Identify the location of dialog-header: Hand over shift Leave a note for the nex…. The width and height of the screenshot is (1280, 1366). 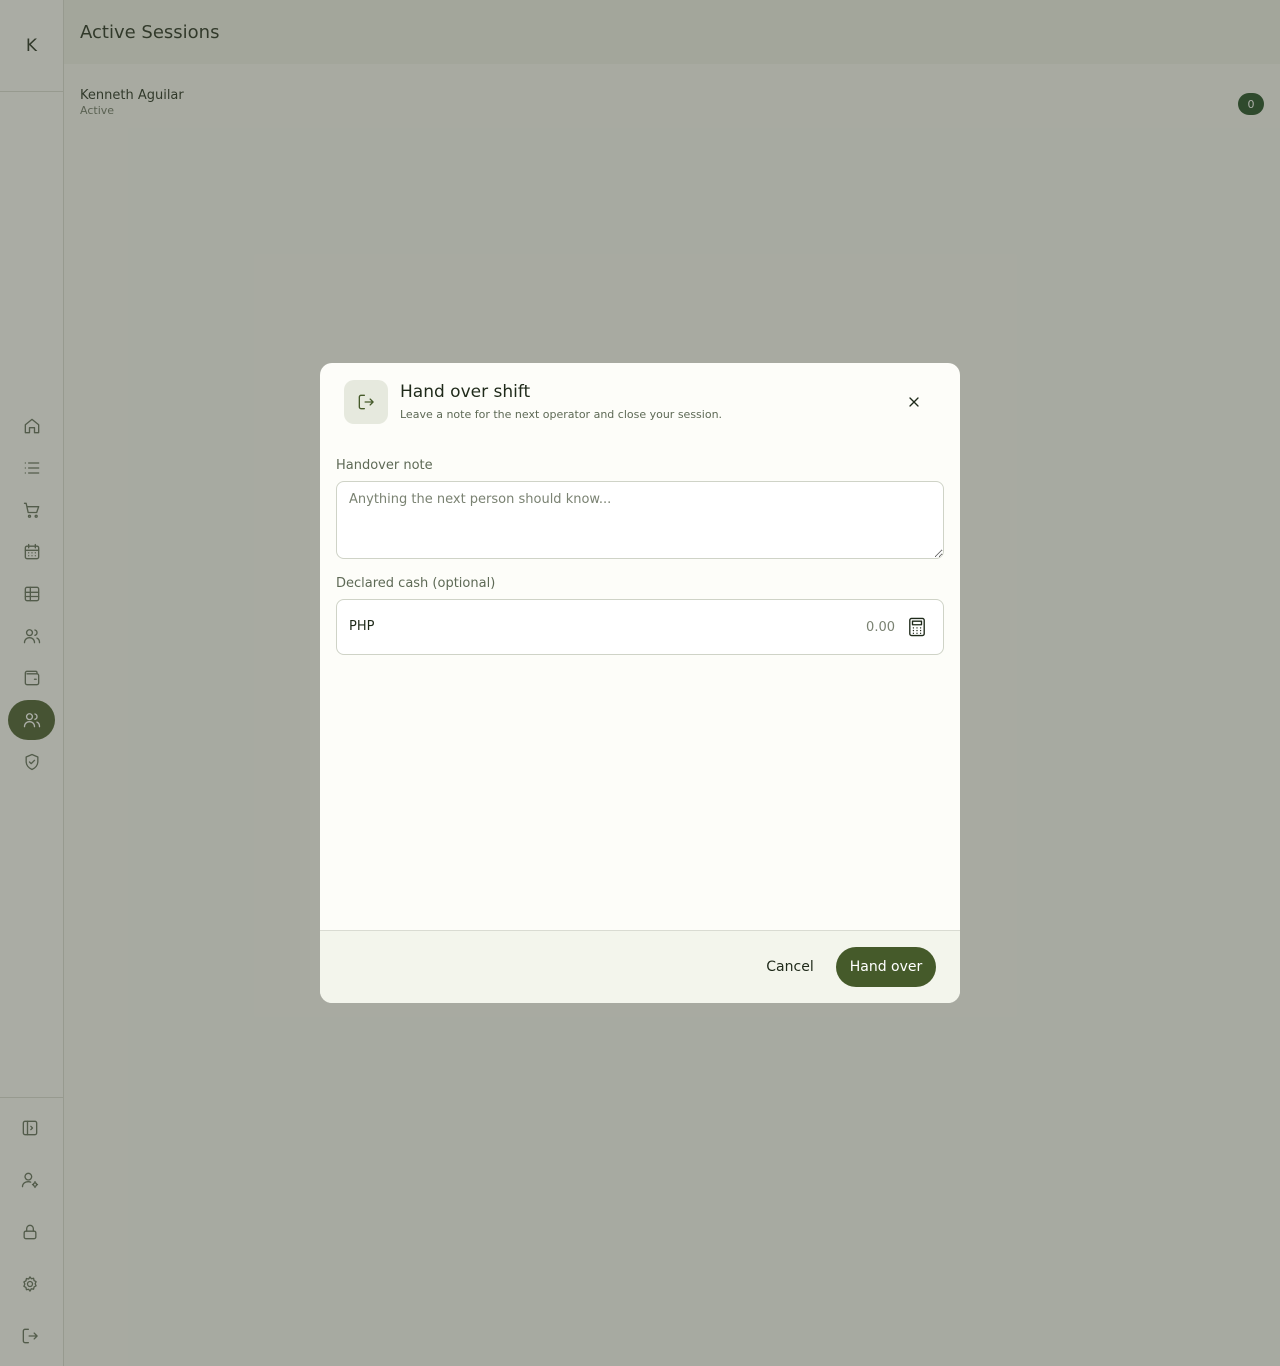
(640, 402).